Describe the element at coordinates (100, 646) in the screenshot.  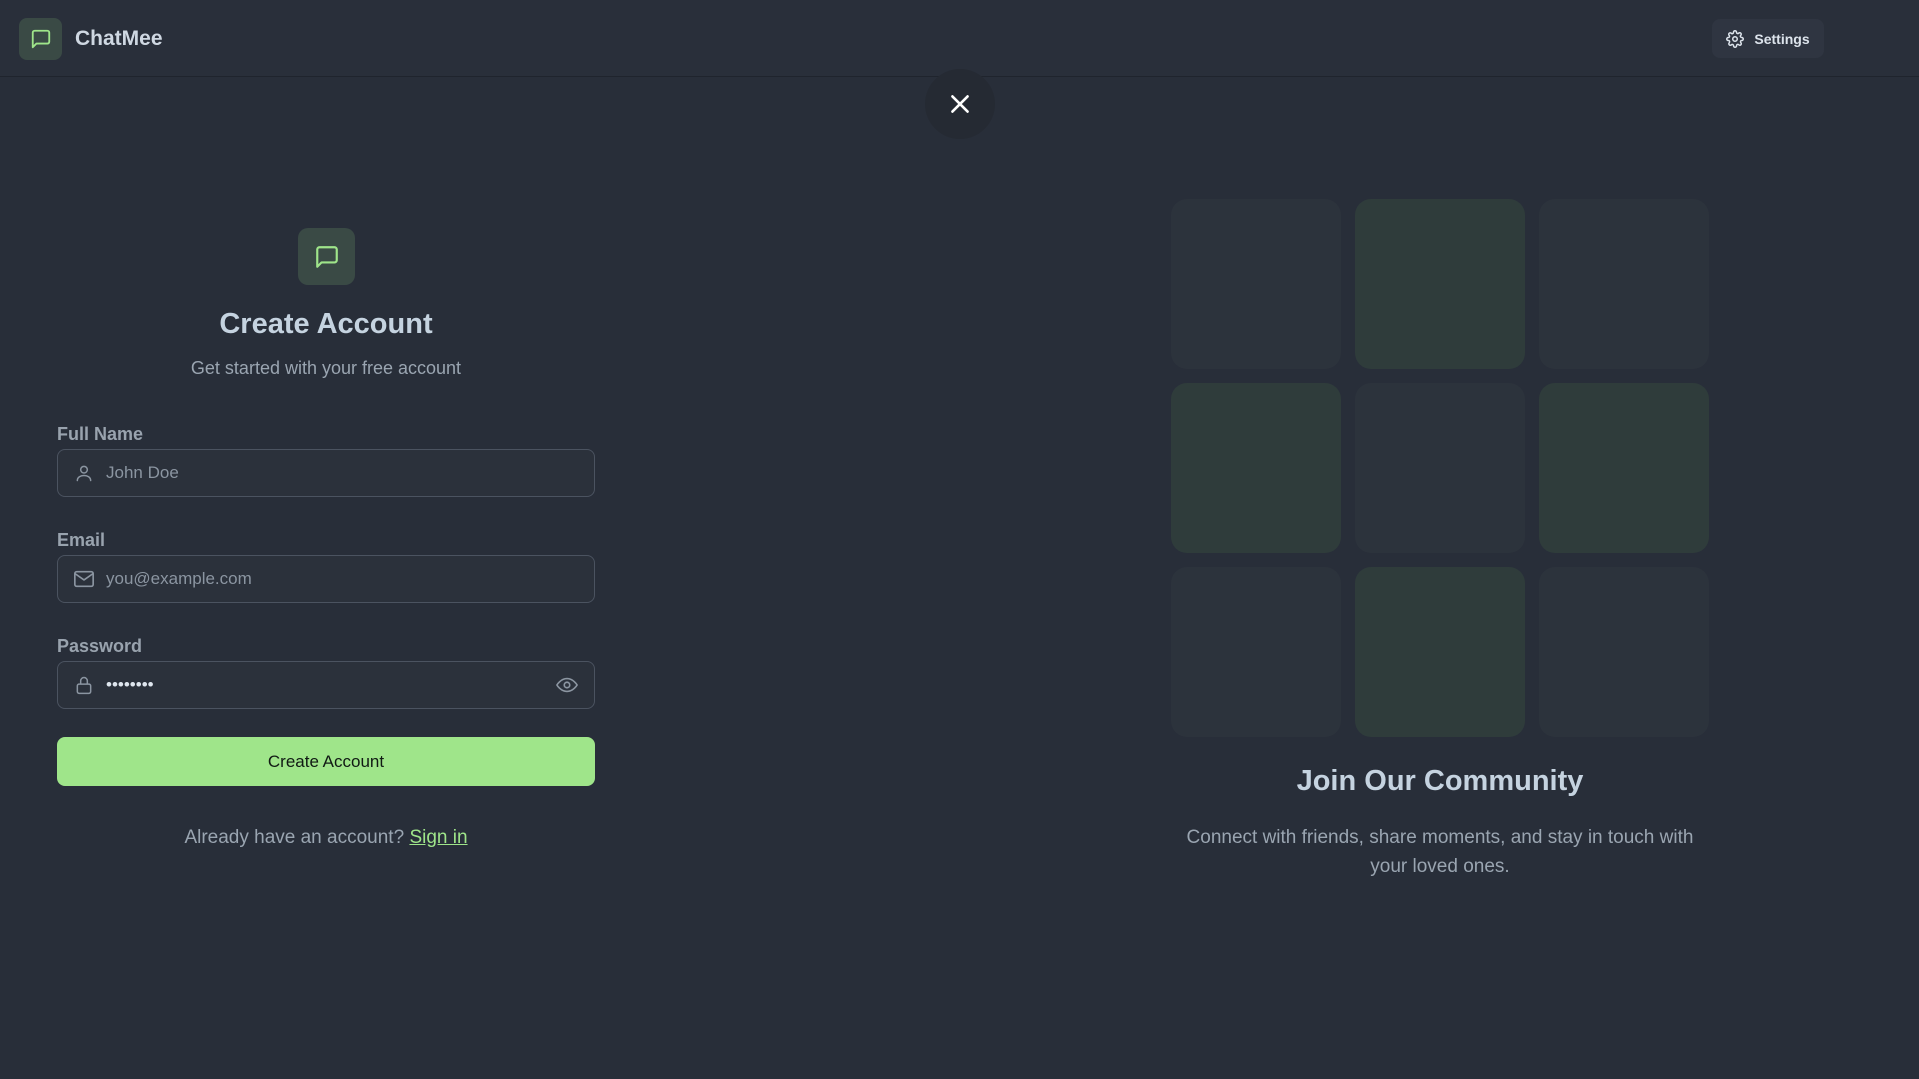
I see `password-label: Password` at that location.